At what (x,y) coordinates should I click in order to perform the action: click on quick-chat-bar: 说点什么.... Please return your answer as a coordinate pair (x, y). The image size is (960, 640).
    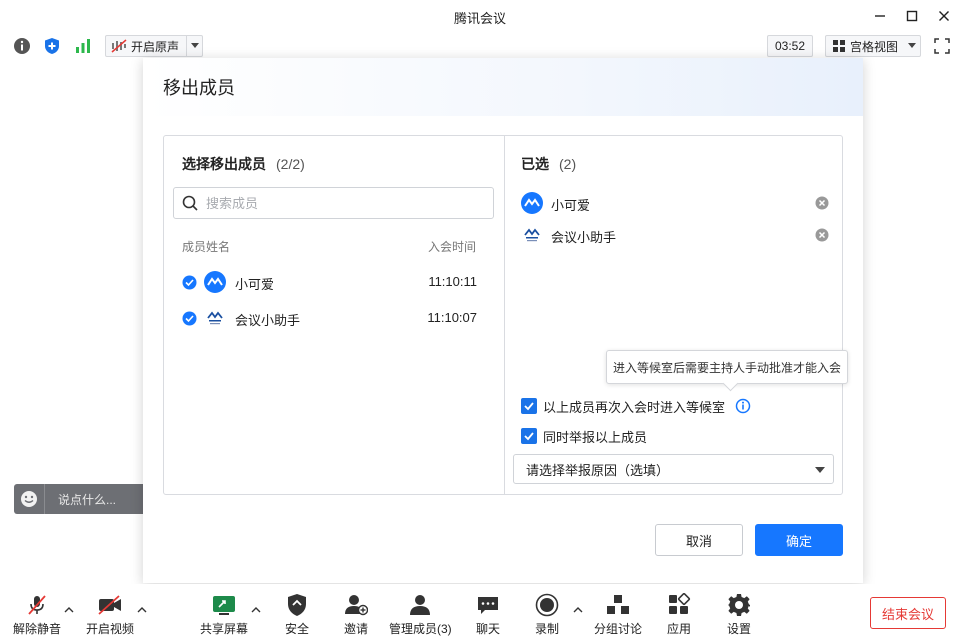
    Looking at the image, I should click on (80, 499).